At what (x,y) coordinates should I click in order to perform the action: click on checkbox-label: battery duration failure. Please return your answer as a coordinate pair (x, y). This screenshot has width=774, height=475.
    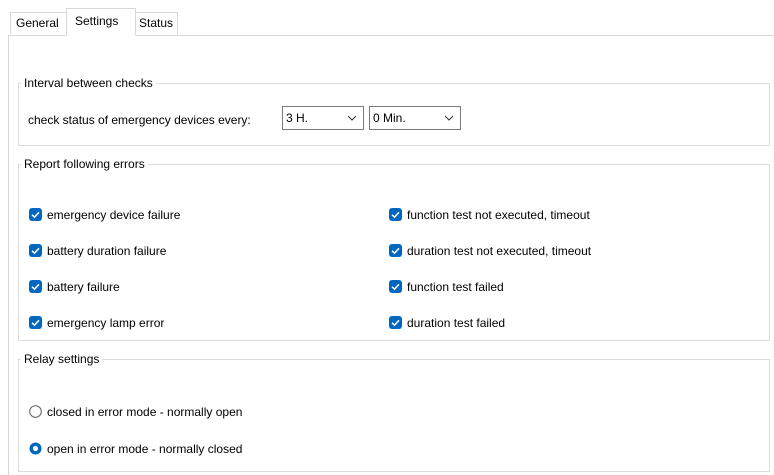
    Looking at the image, I should click on (107, 251).